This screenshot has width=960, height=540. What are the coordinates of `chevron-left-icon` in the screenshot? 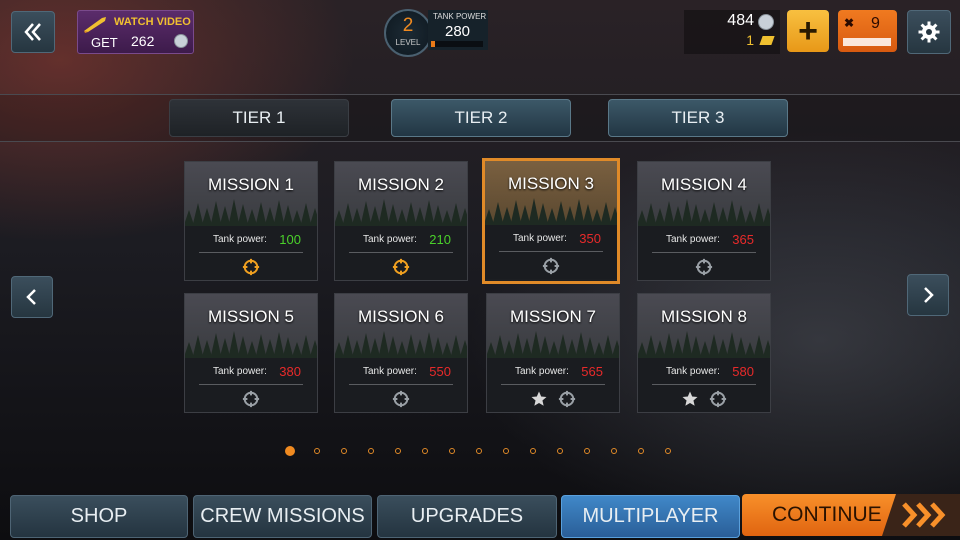 It's located at (31, 297).